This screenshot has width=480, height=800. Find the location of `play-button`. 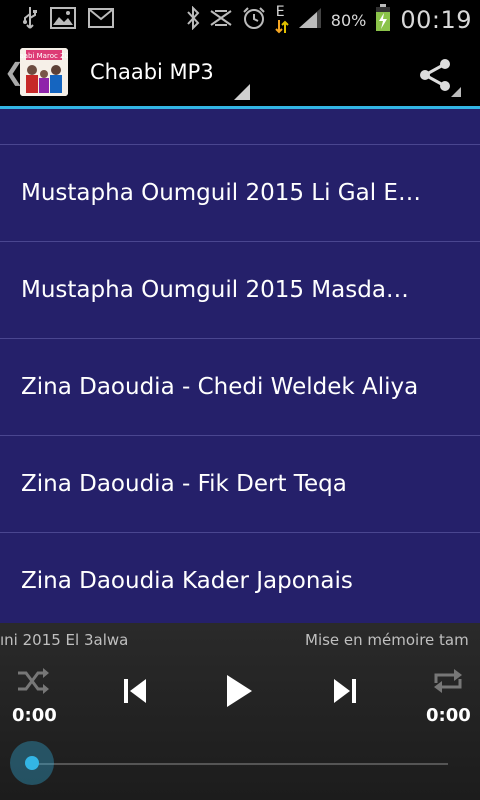

play-button is located at coordinates (239, 693).